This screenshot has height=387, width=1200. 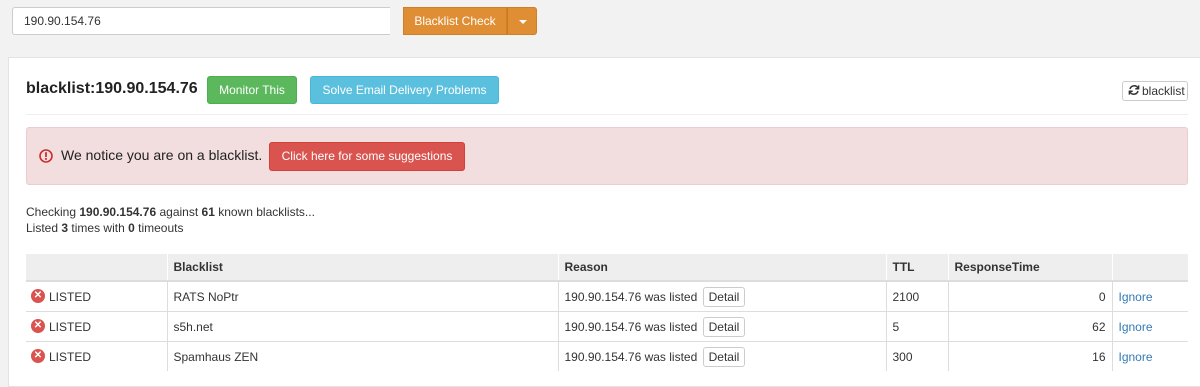 What do you see at coordinates (161, 228) in the screenshot?
I see `summary-text: timeouts` at bounding box center [161, 228].